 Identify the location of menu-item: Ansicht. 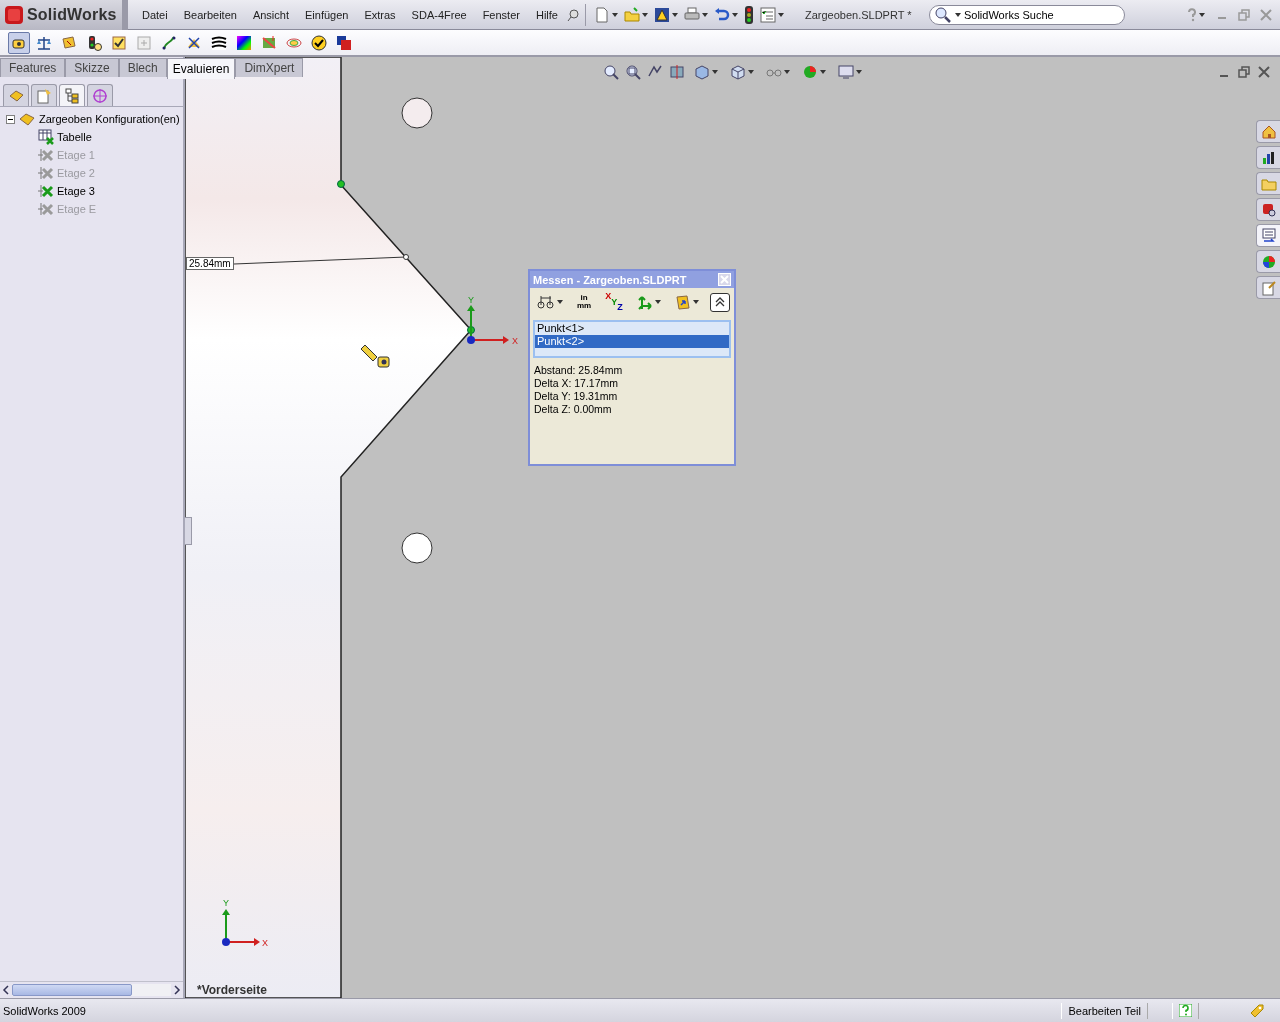
(270, 14).